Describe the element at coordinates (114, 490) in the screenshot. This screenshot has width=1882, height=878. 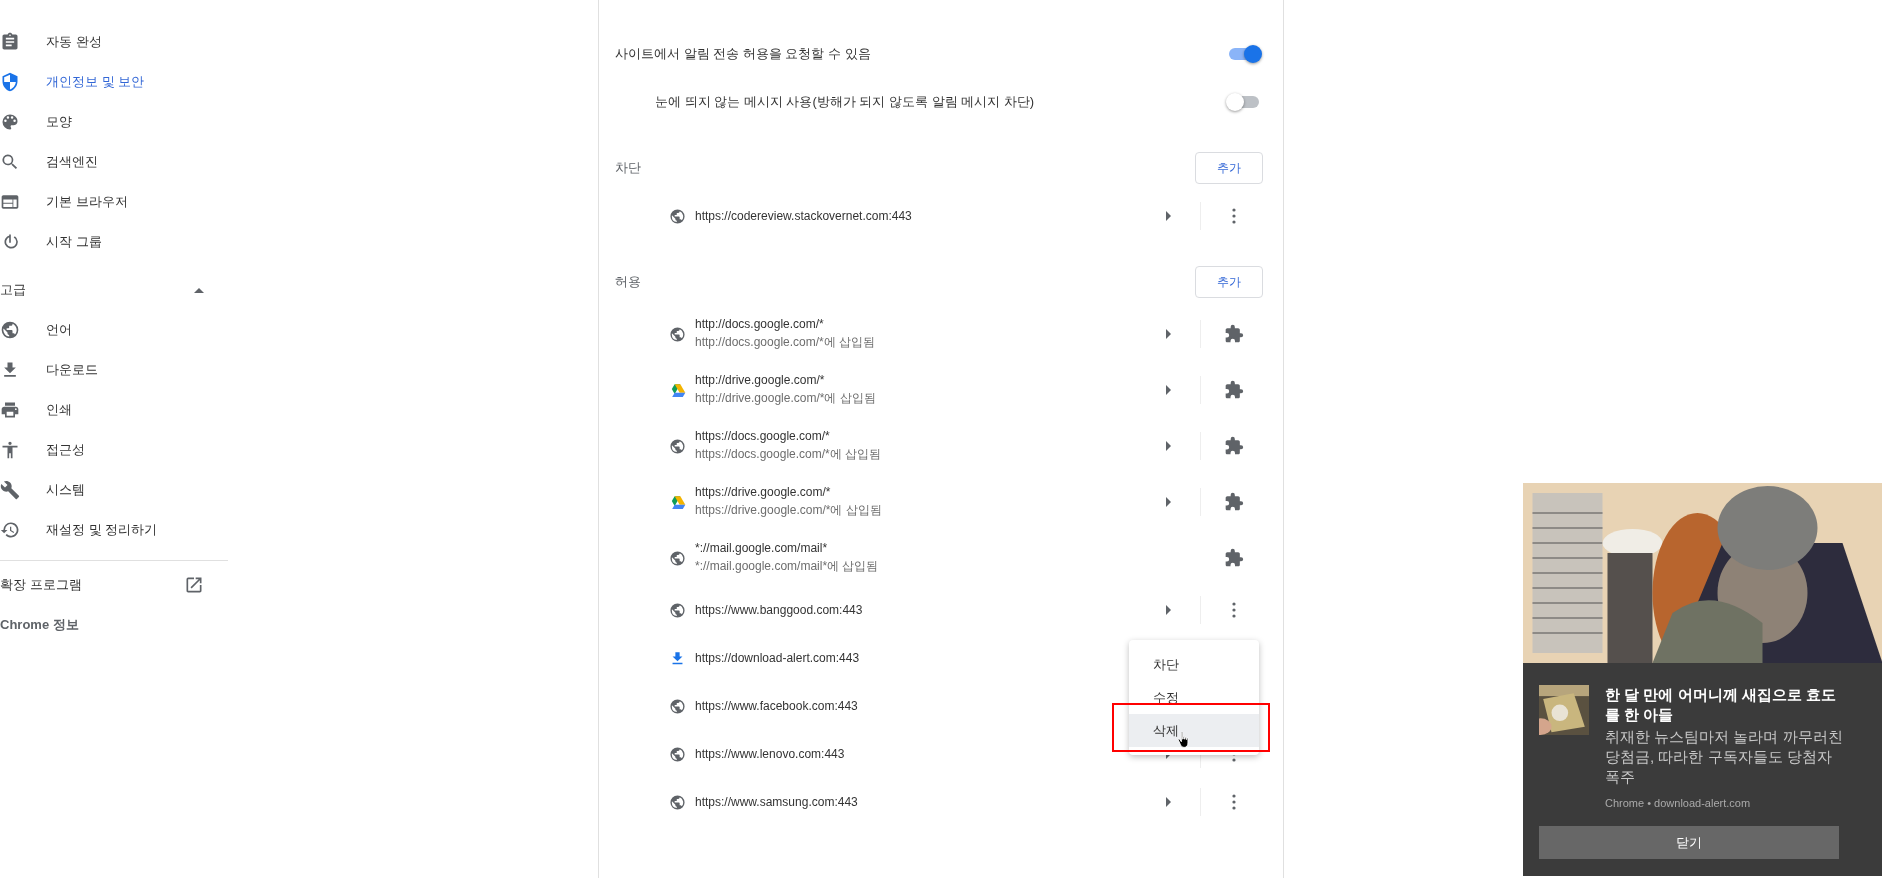
I see `sidebar-item: 시스템` at that location.